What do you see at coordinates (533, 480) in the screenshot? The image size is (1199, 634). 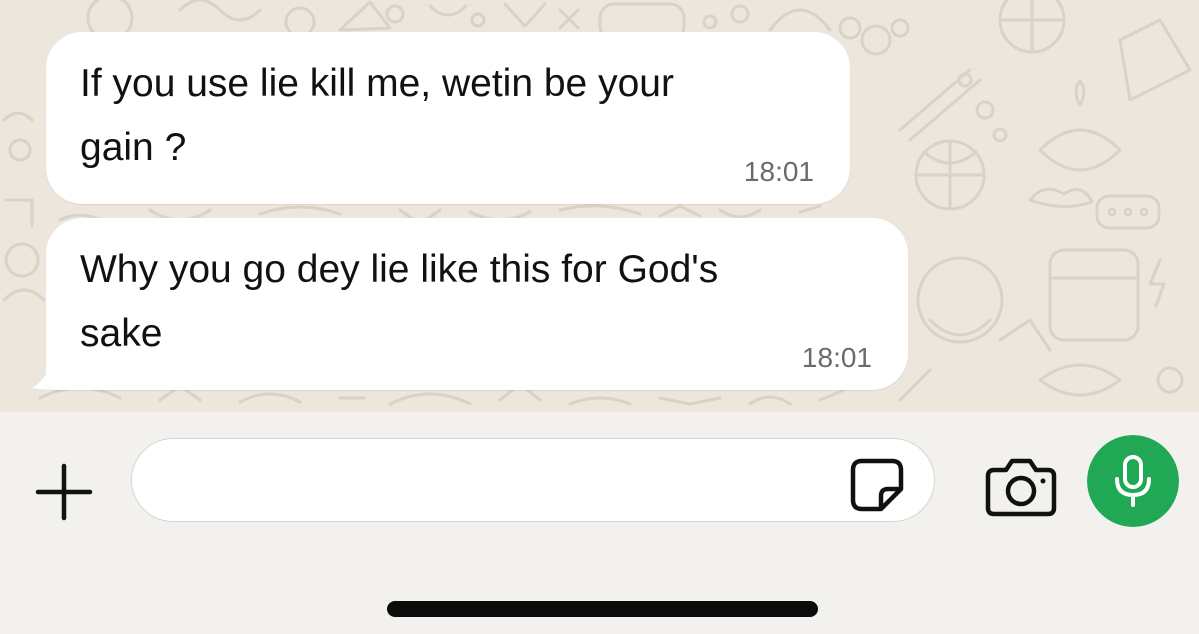 I see `message-input` at bounding box center [533, 480].